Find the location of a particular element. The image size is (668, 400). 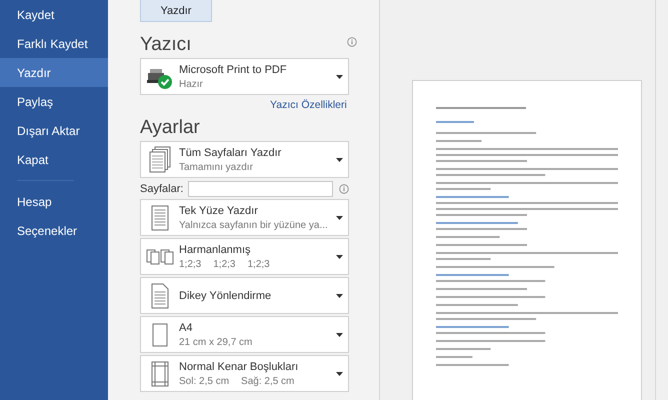

option-title: Tek Yüze Yazdır is located at coordinates (219, 210).